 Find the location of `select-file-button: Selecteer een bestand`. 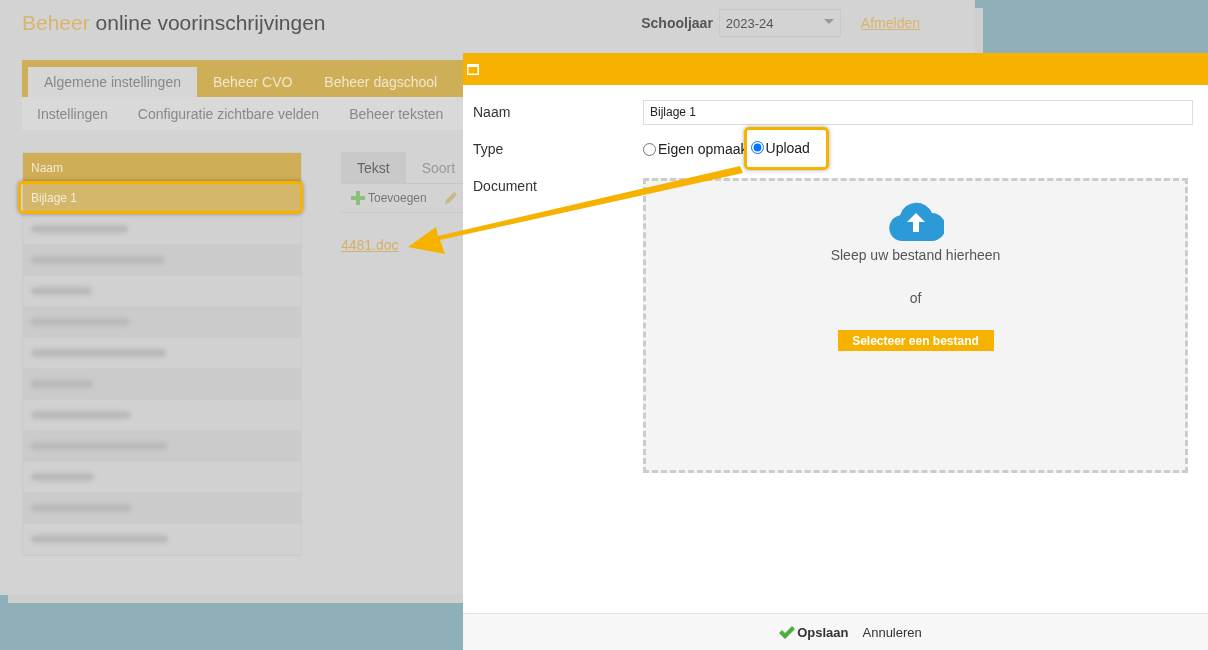

select-file-button: Selecteer een bestand is located at coordinates (915, 340).